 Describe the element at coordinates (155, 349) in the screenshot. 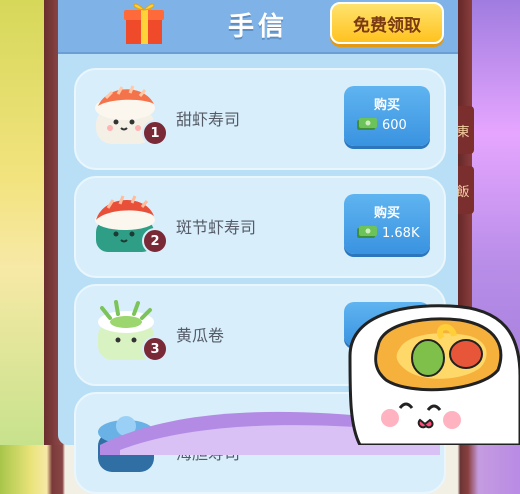

I see `level-badge: 3` at that location.